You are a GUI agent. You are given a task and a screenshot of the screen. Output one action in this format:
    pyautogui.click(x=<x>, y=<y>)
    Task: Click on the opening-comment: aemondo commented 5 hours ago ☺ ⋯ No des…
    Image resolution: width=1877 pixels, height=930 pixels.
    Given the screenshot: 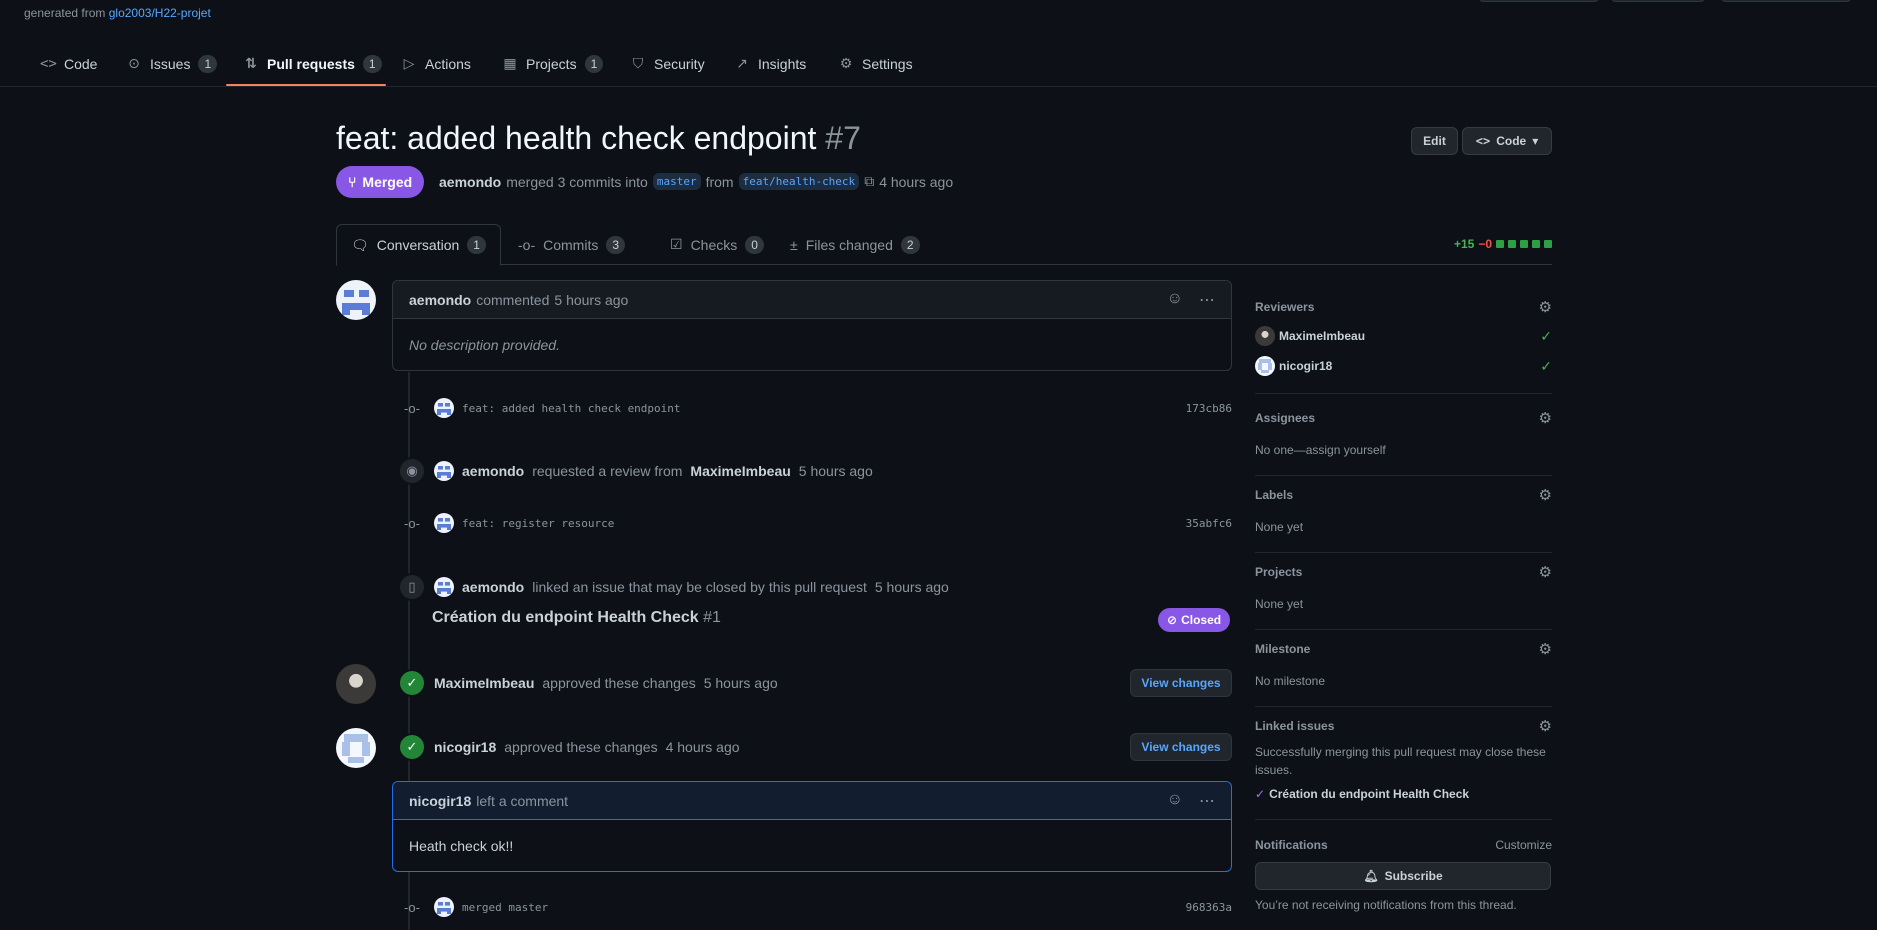 What is the action you would take?
    pyautogui.click(x=812, y=325)
    